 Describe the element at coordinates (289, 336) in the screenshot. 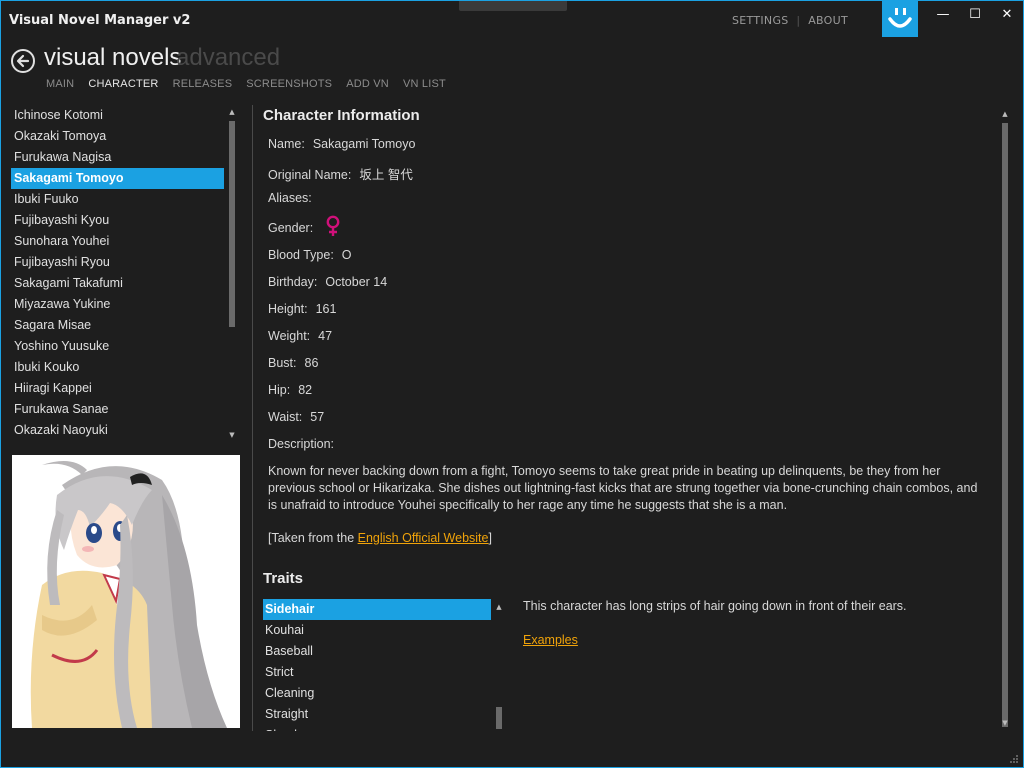

I see `weight-label: Weight:` at that location.